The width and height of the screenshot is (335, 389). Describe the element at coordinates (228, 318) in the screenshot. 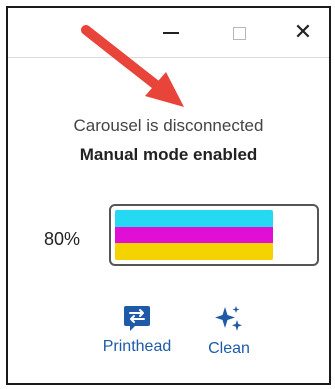

I see `sparkle-clean-icon` at that location.